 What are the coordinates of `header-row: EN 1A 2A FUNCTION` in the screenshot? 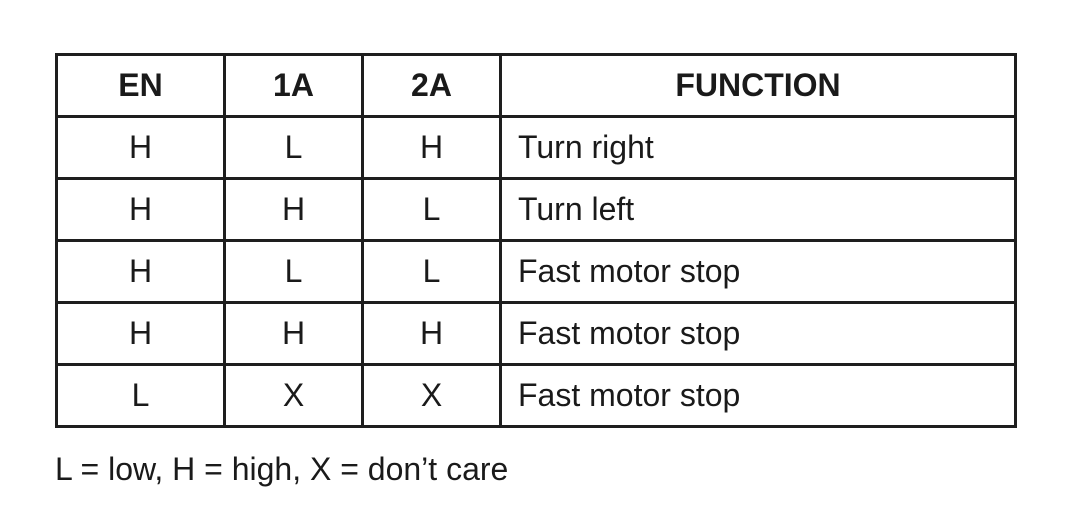 It's located at (536, 85).